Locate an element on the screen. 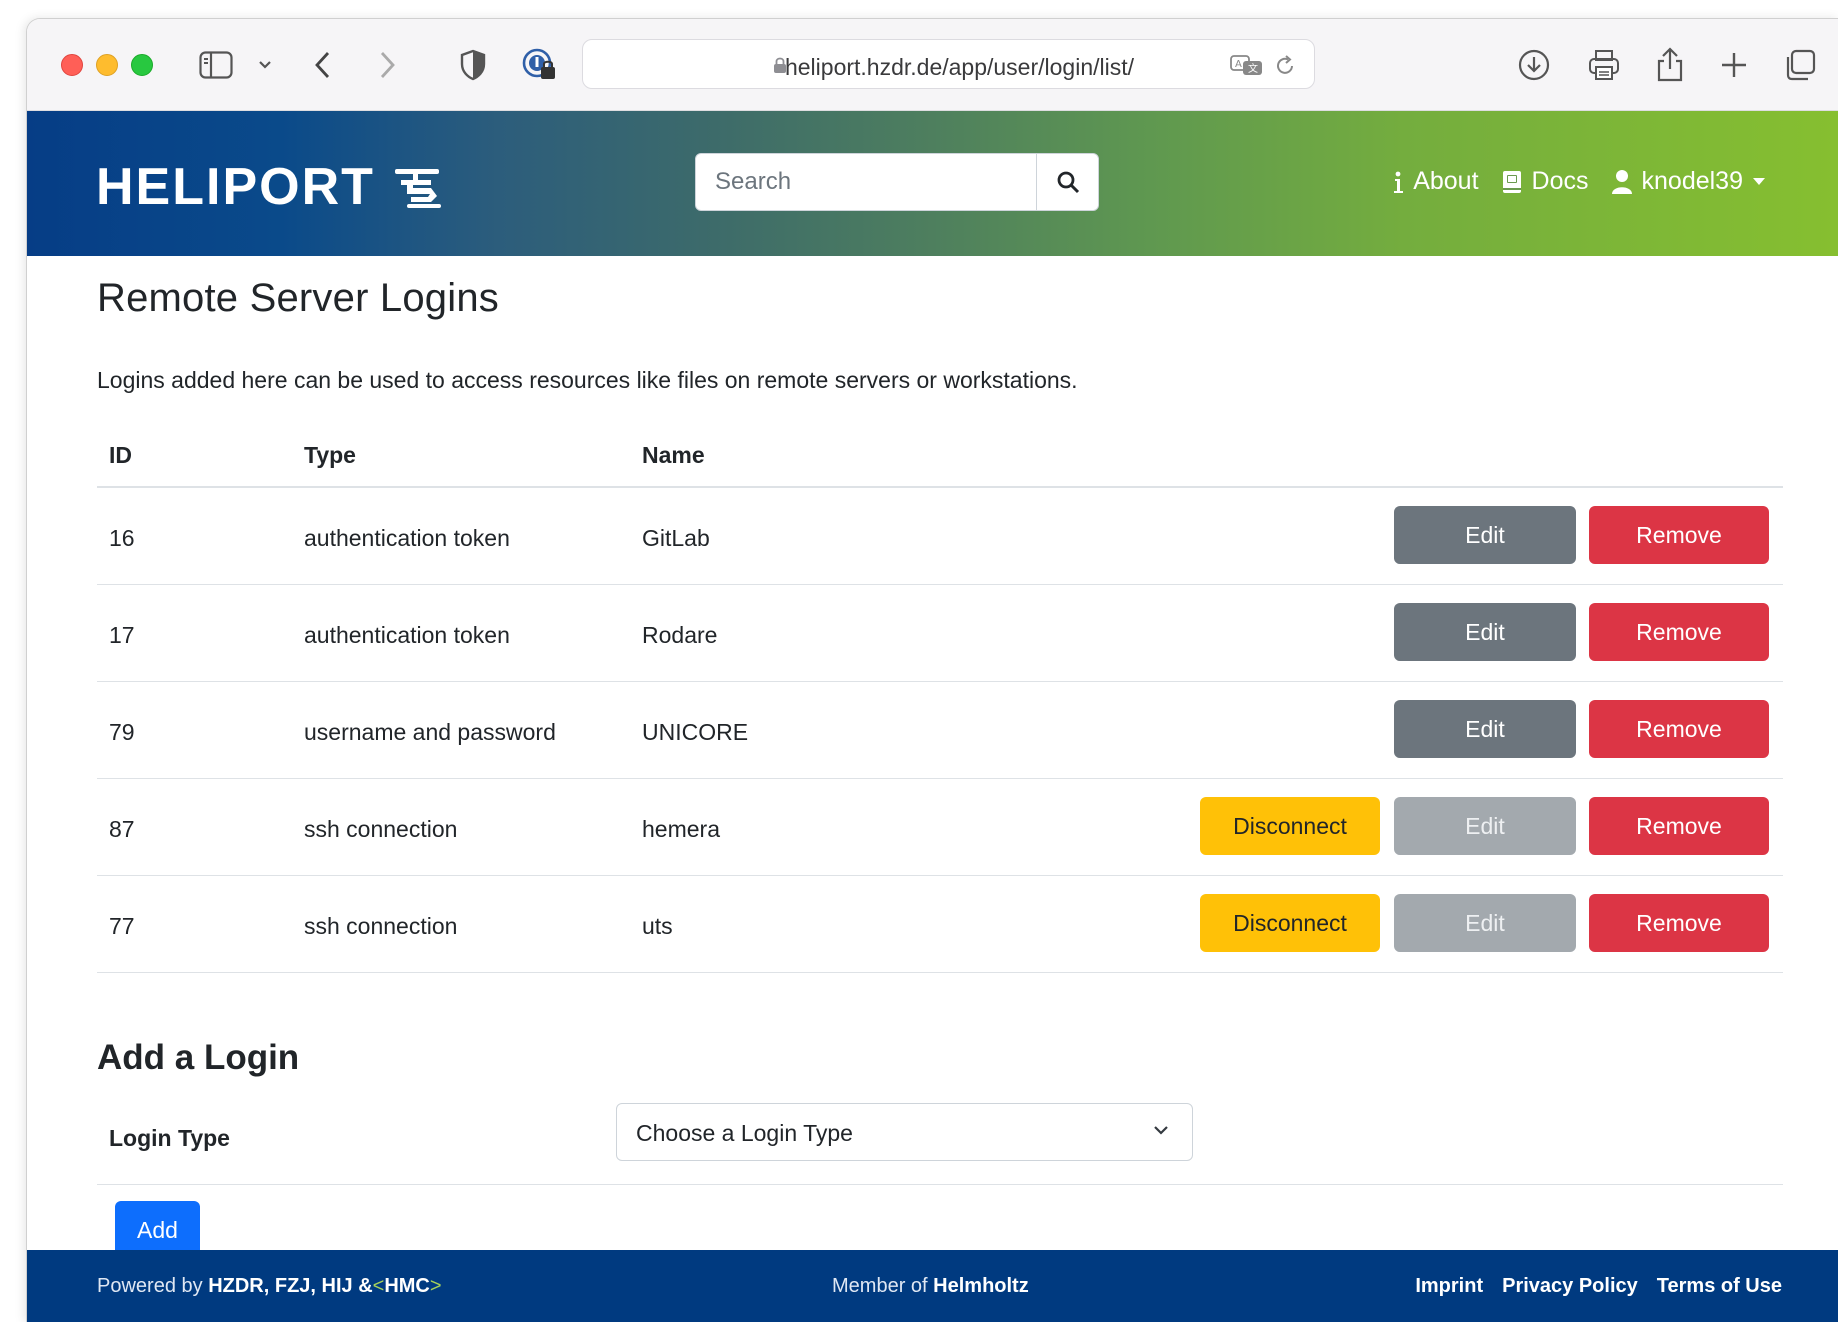 The width and height of the screenshot is (1838, 1322). helmholtz-link: Helmholtz is located at coordinates (981, 1286).